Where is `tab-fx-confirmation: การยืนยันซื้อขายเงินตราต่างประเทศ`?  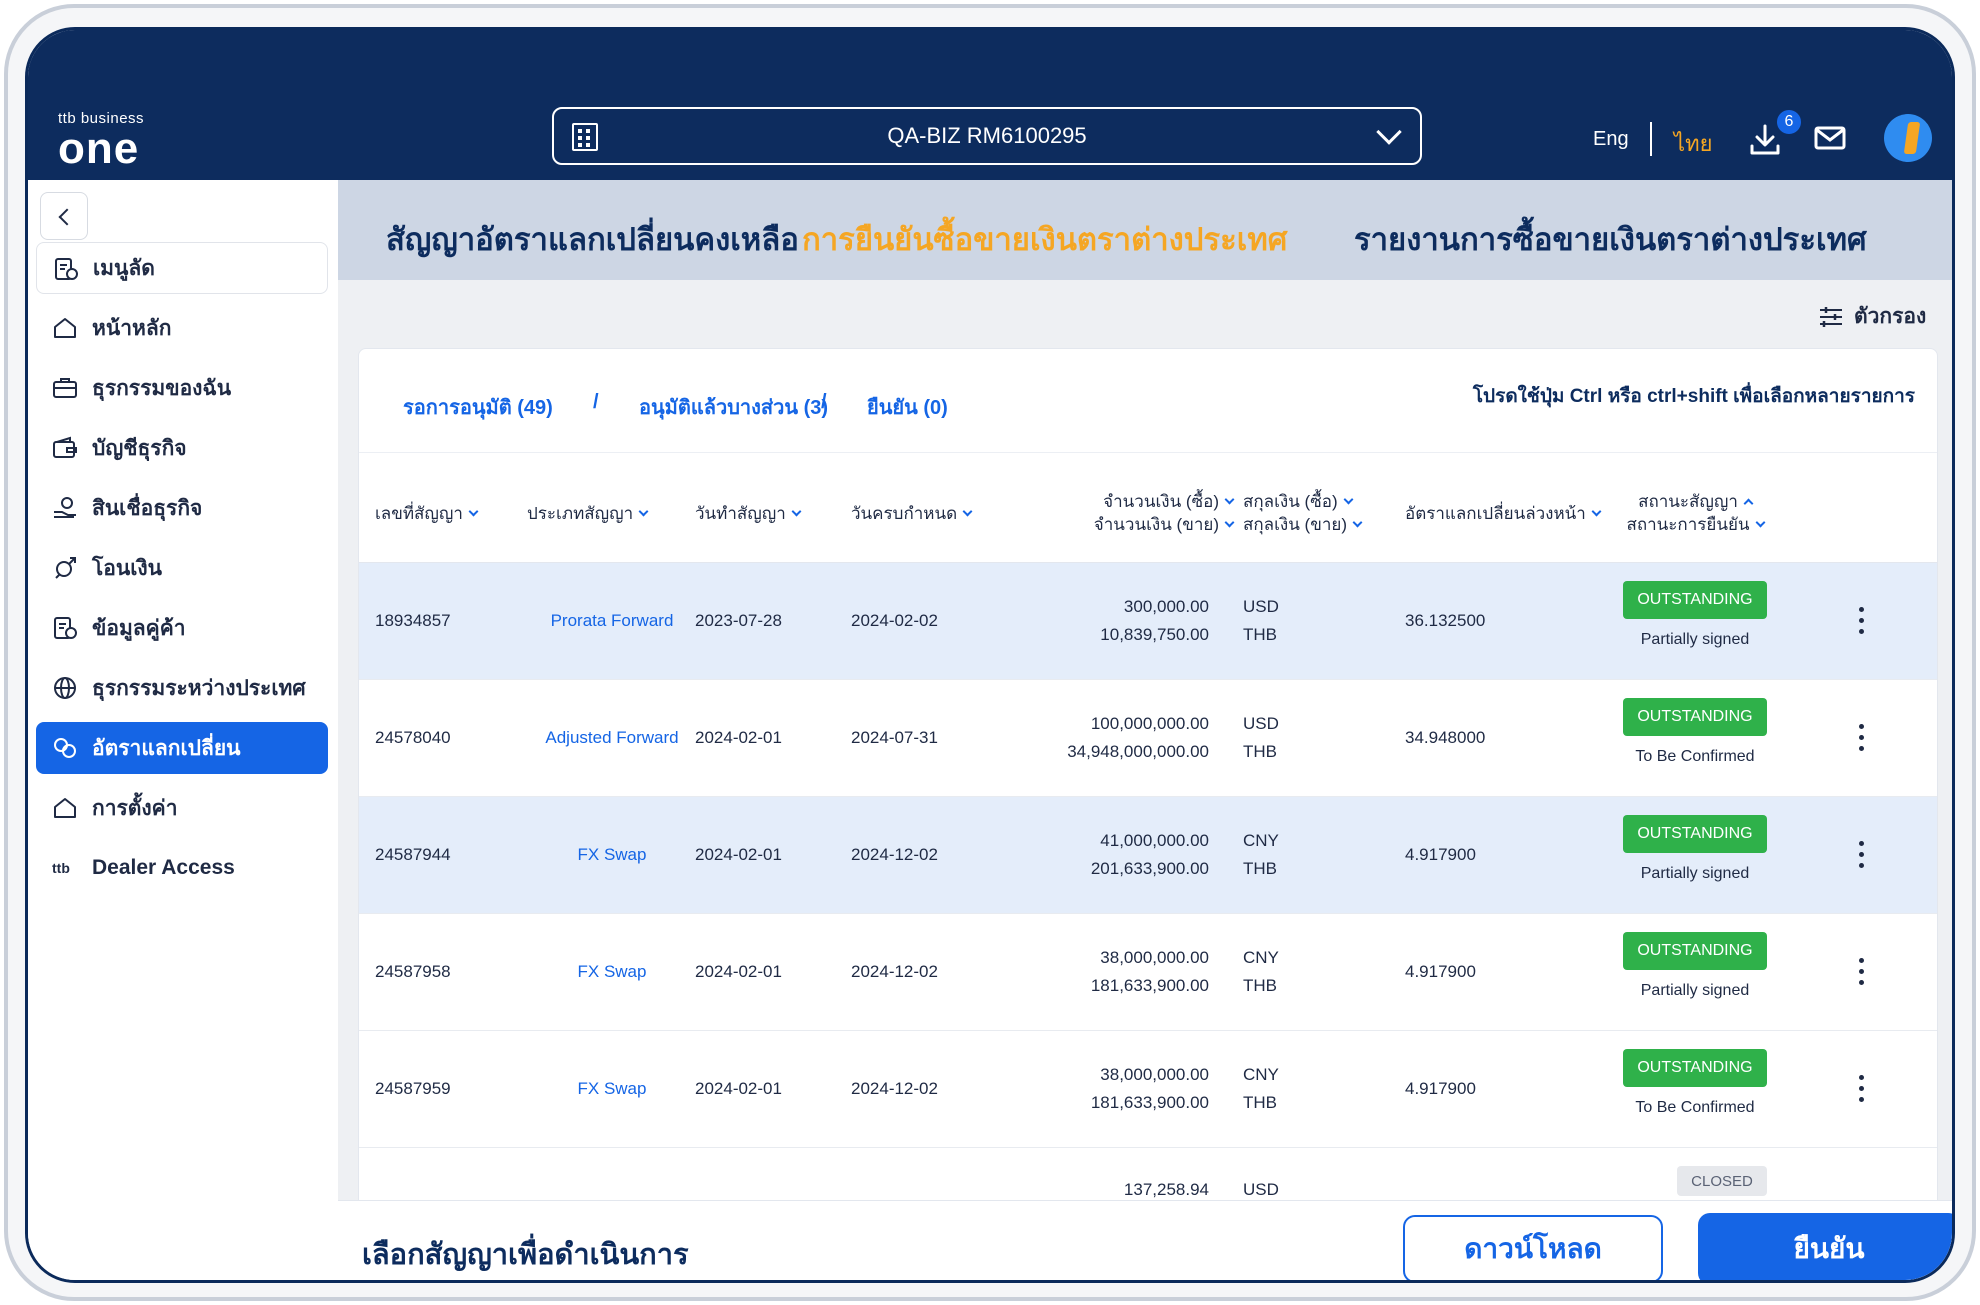 tab-fx-confirmation: การยืนยันซื้อขายเงินตราต่างประเทศ is located at coordinates (1044, 239).